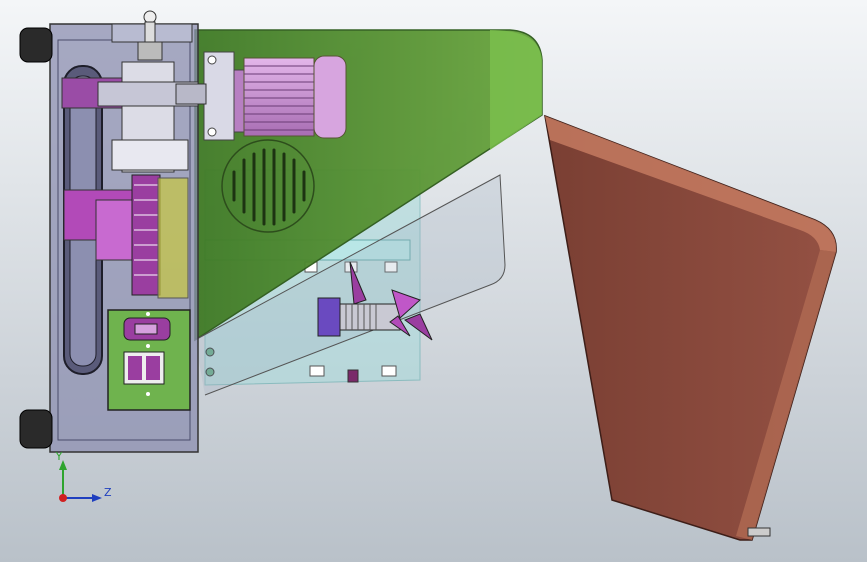 This screenshot has width=867, height=562. I want to click on triad-z-label: Z, so click(108, 492).